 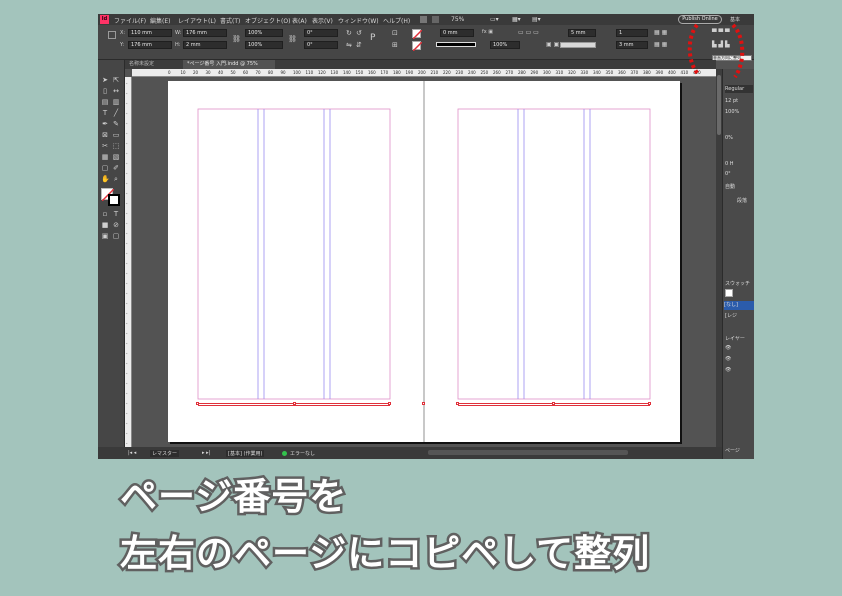 I want to click on layers-panel-tab: レイヤー, so click(x=735, y=338).